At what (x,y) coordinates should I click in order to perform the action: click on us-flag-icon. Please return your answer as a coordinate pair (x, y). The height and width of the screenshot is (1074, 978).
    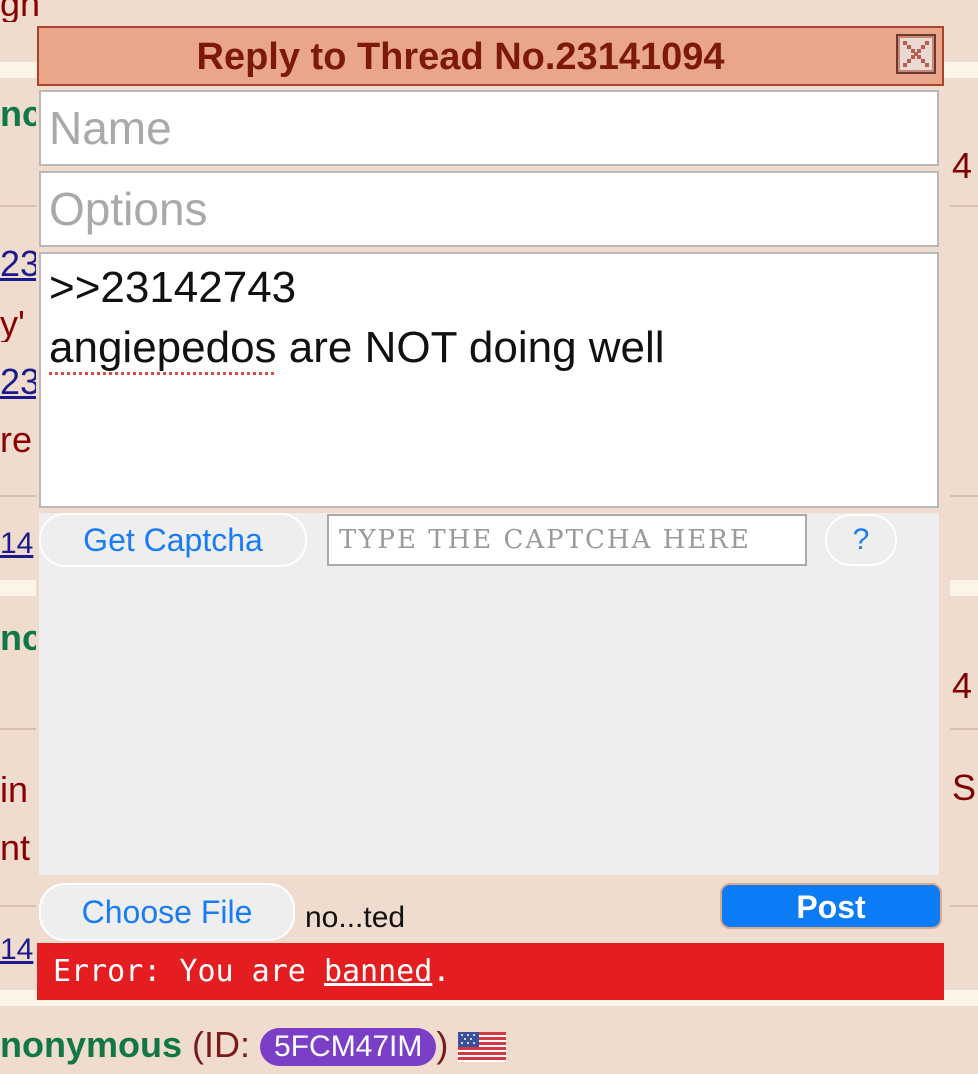
    Looking at the image, I should click on (482, 1047).